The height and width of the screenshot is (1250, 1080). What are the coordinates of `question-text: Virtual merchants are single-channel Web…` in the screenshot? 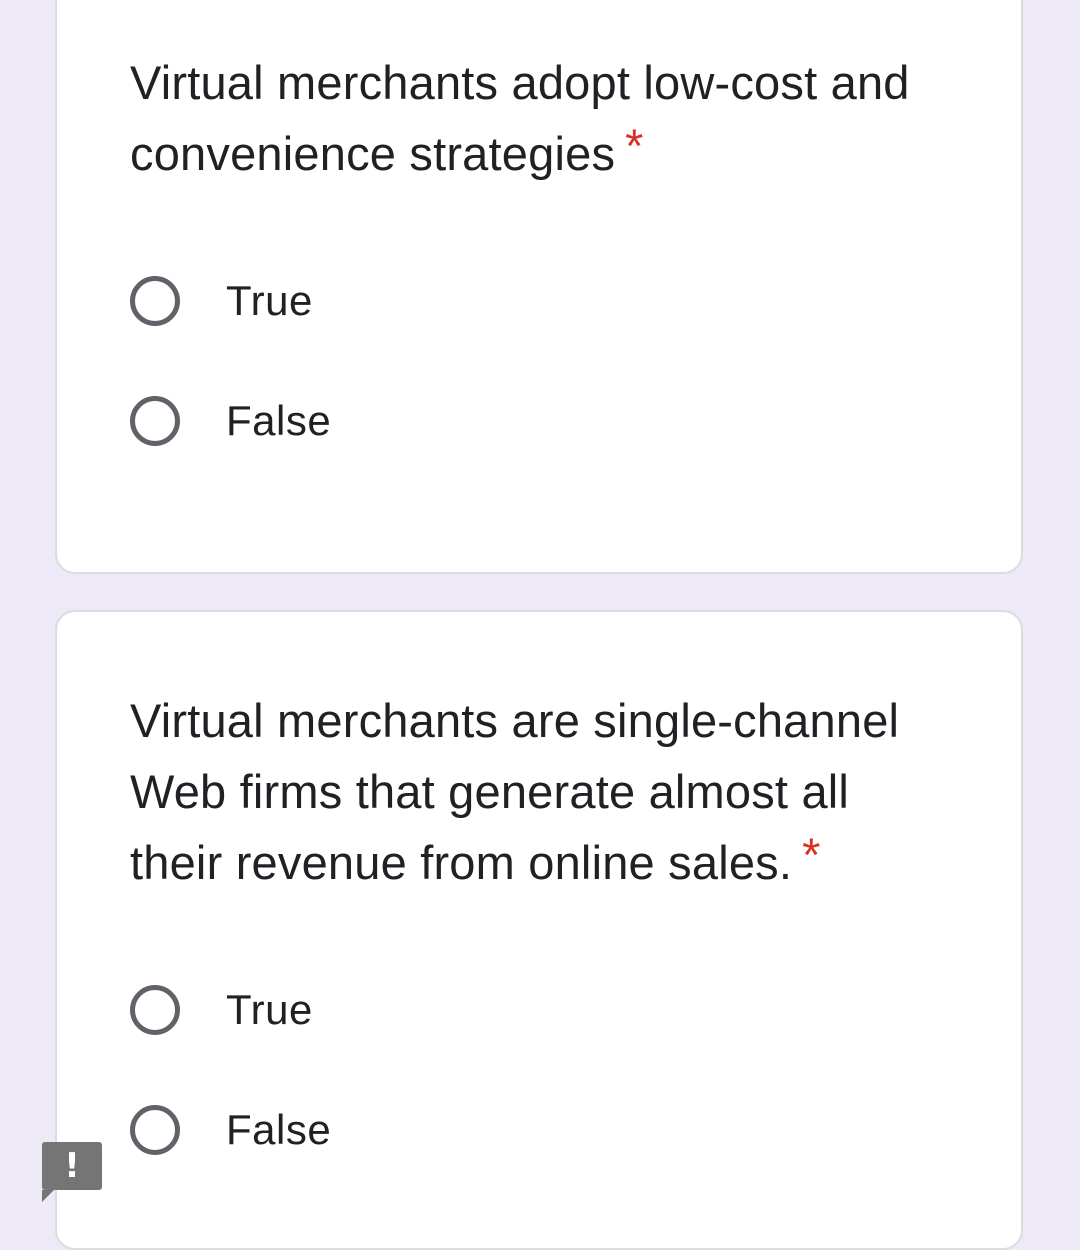 It's located at (515, 791).